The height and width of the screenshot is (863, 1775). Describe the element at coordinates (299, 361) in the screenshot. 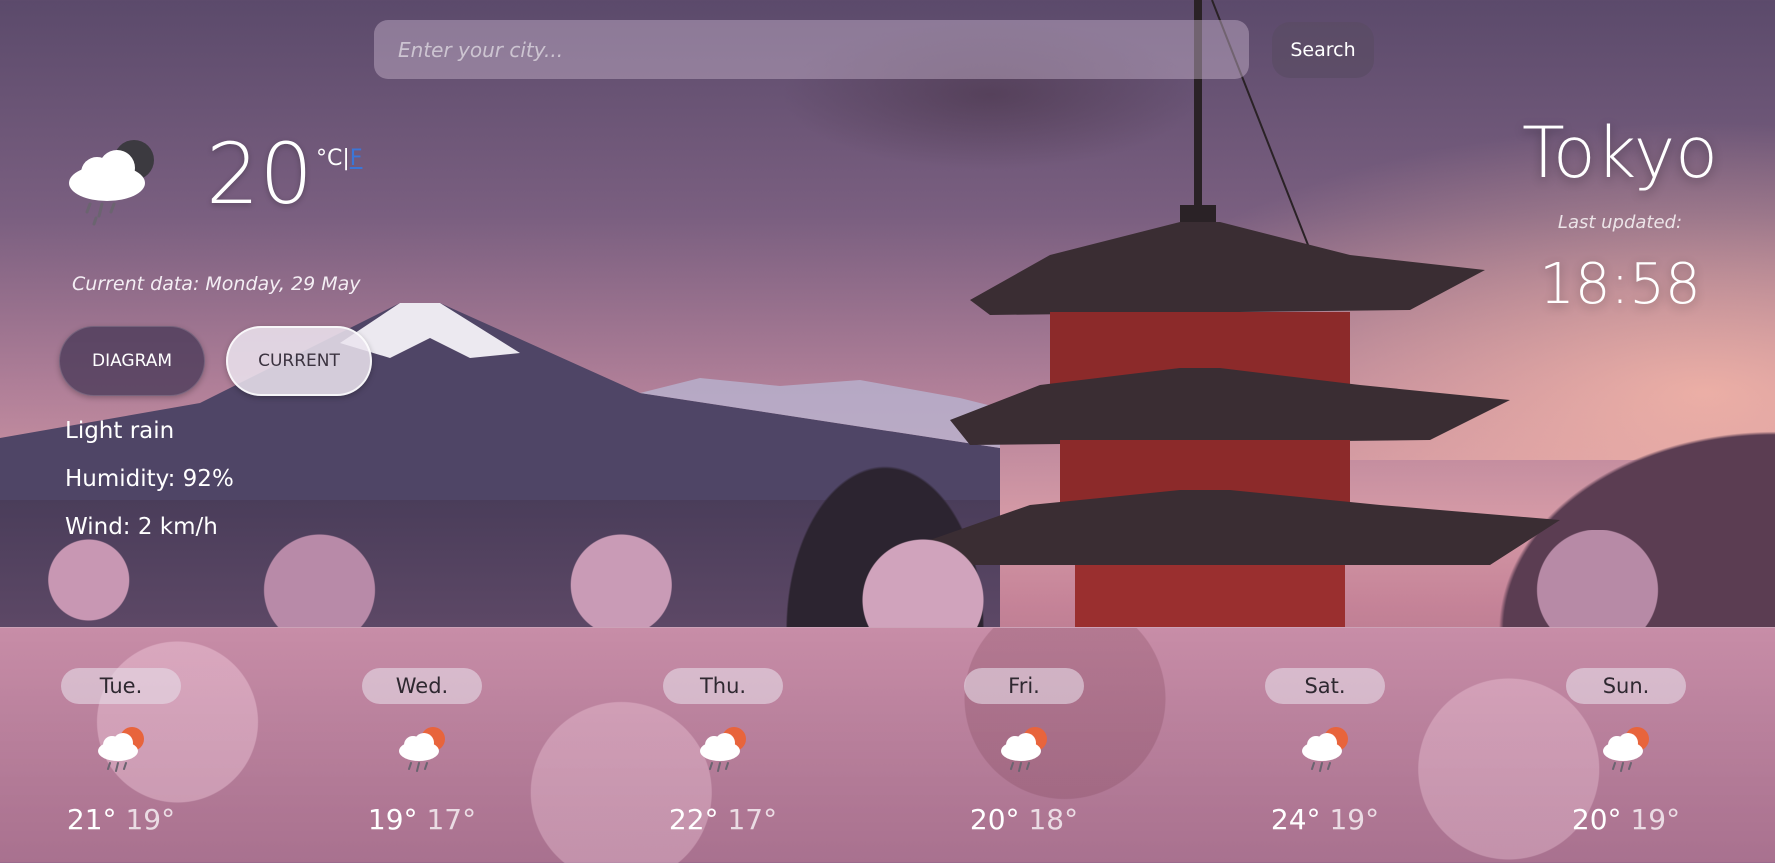

I see `current-view-button: CURRENT` at that location.